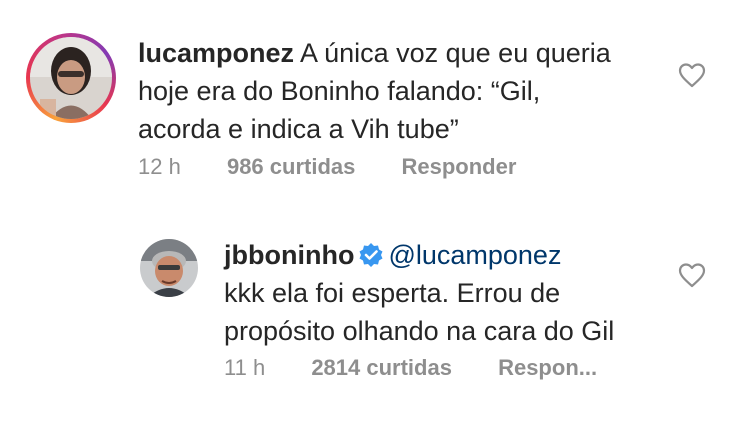 Image resolution: width=750 pixels, height=421 pixels. Describe the element at coordinates (216, 53) in the screenshot. I see `username: lucamponez` at that location.